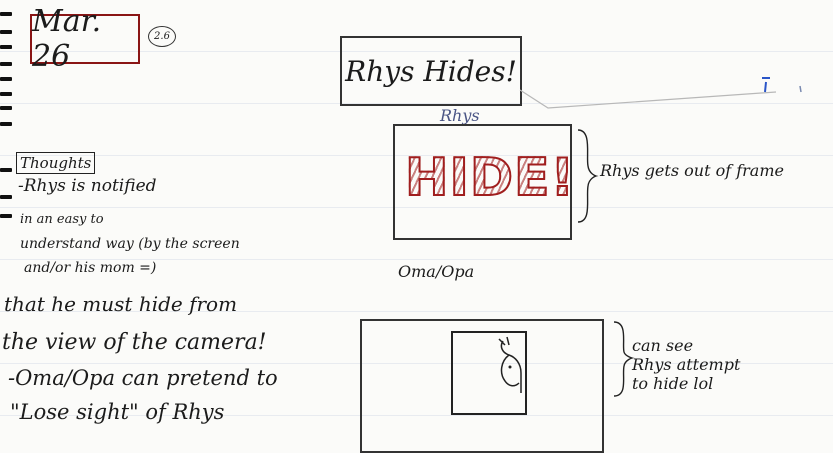 The image size is (833, 453). I want to click on camera-frame, so click(482, 386).